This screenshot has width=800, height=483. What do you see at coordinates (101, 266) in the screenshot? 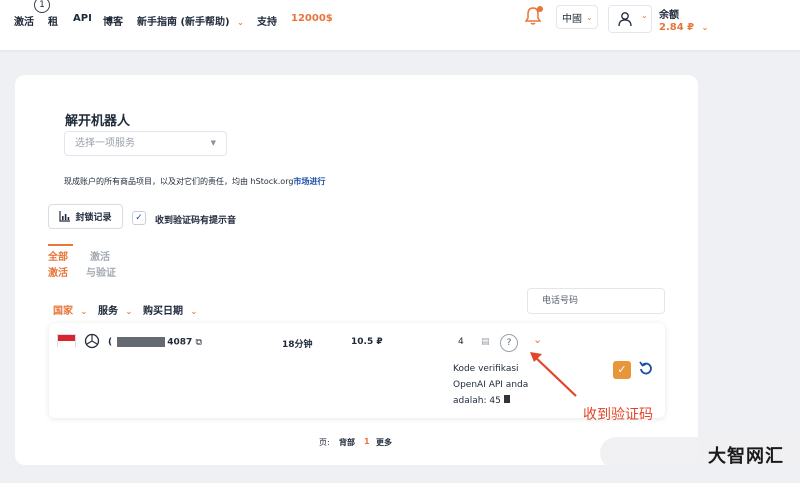
I see `tab-activation-verification: 激活 与验证` at bounding box center [101, 266].